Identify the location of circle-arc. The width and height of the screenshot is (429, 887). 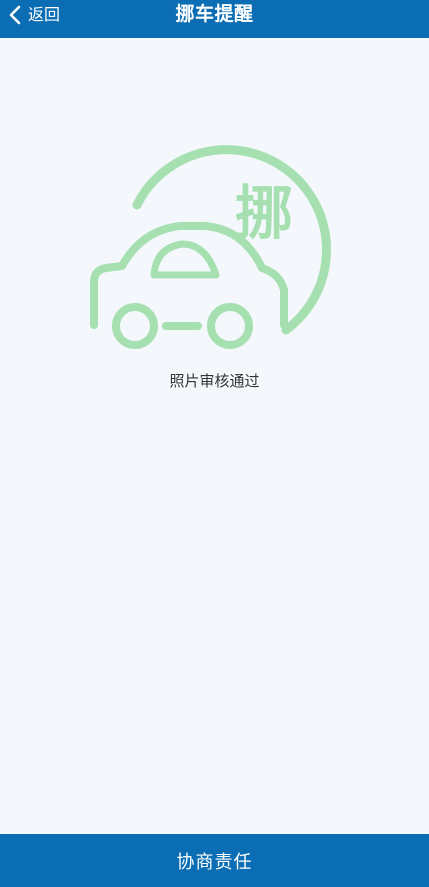
(231, 240).